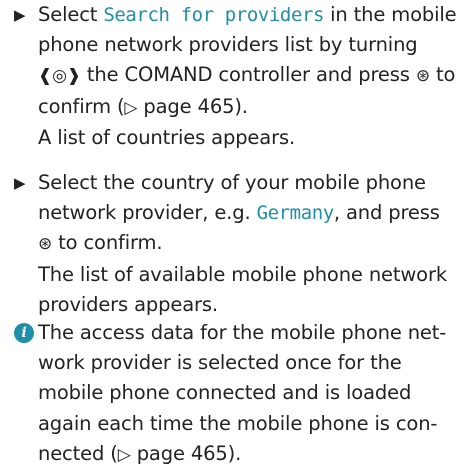  What do you see at coordinates (214, 15) in the screenshot?
I see `search-for-providers-label: Search for providers` at bounding box center [214, 15].